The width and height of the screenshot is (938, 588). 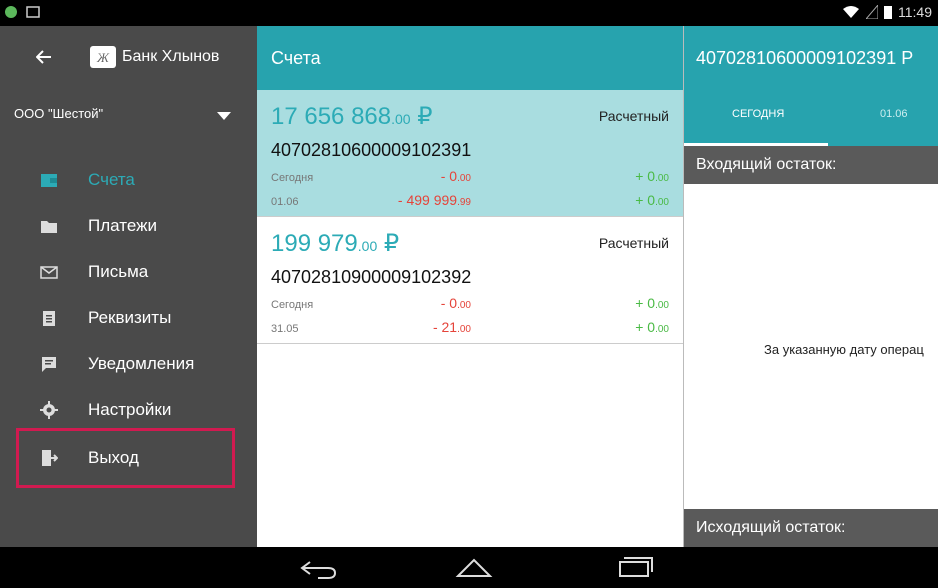 I want to click on accounts-toolbar: Счета, so click(x=470, y=58).